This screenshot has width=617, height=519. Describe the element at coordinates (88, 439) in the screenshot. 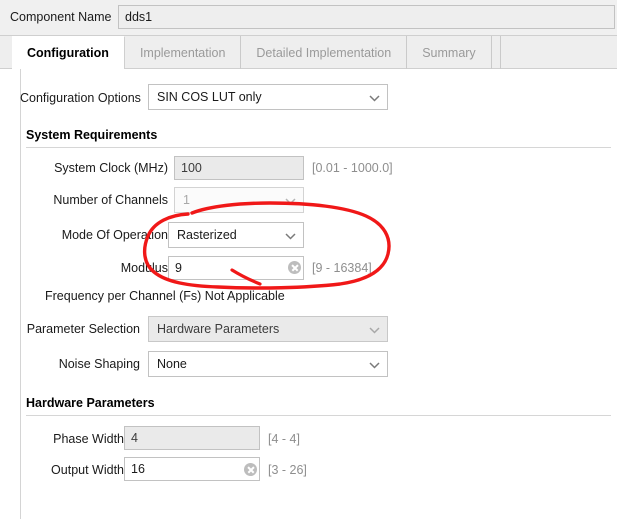

I see `phase-width-label: Phase Width` at that location.